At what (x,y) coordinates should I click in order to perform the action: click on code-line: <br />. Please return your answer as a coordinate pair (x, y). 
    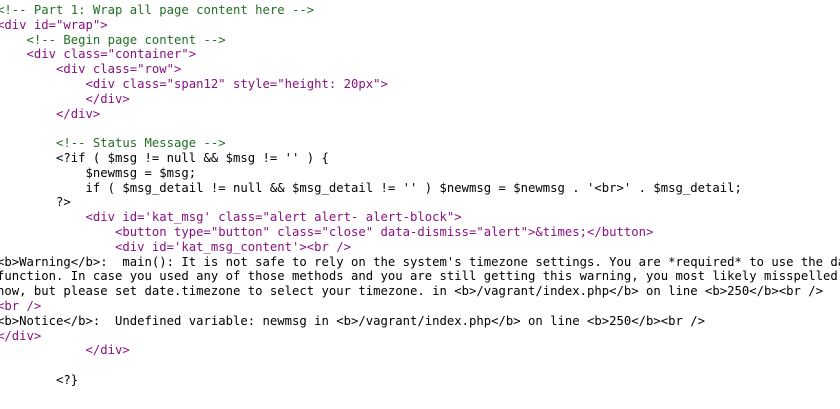
    Looking at the image, I should click on (21, 305).